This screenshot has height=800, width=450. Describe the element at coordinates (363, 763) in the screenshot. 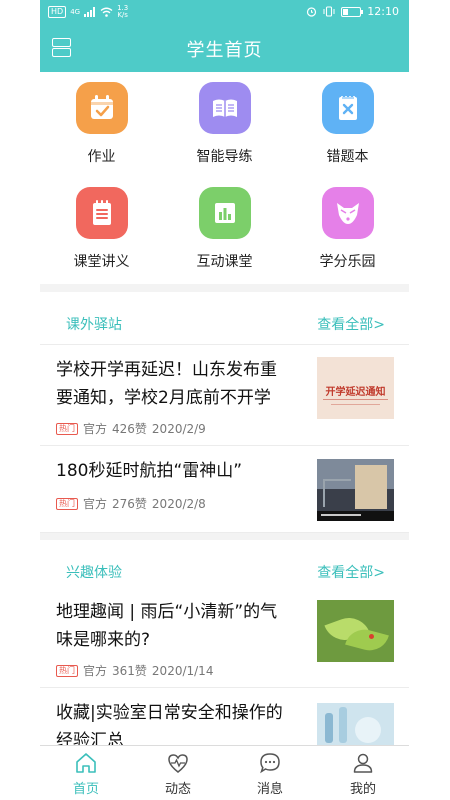

I see `user-icon` at that location.